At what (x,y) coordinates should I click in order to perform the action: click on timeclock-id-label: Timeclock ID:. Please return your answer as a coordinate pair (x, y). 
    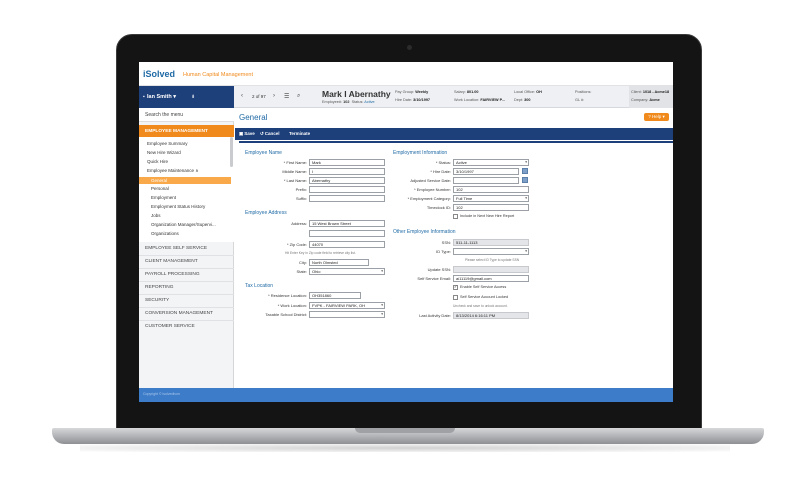
    Looking at the image, I should click on (438, 207).